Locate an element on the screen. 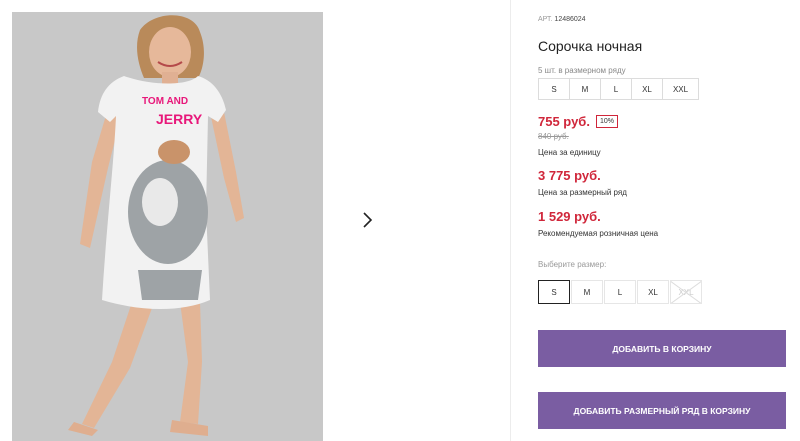 The image size is (800, 441). sku-value: 12486024 is located at coordinates (570, 19).